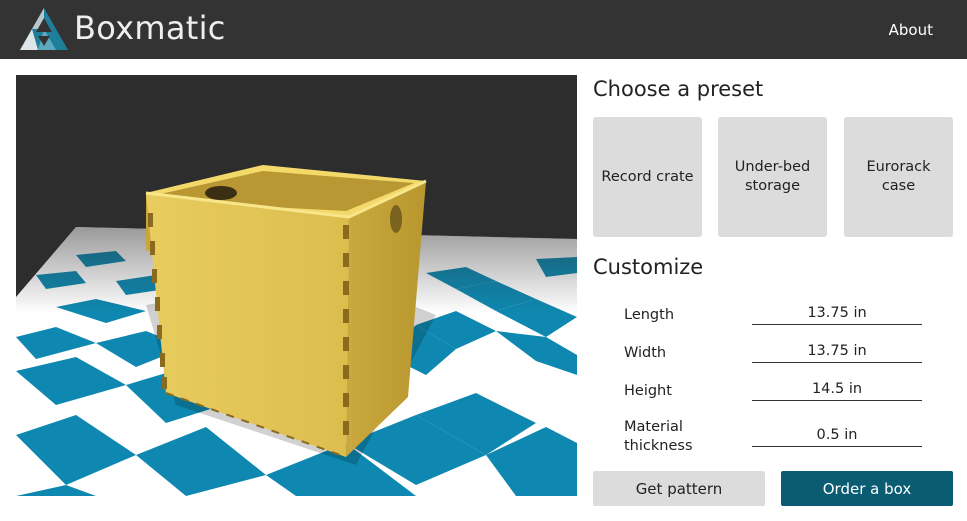  Describe the element at coordinates (649, 315) in the screenshot. I see `length-label: Length` at that location.